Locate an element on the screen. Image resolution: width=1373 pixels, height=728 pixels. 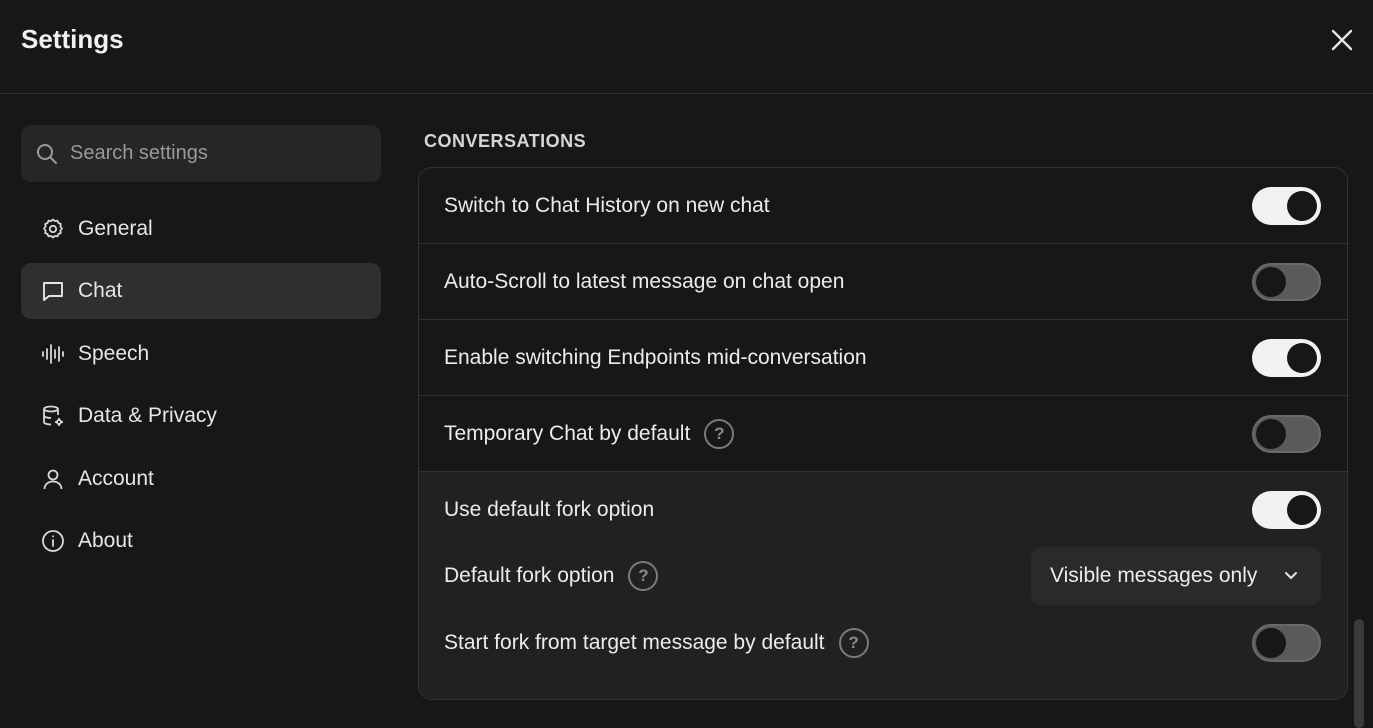
settings-header: Settings is located at coordinates (686, 47).